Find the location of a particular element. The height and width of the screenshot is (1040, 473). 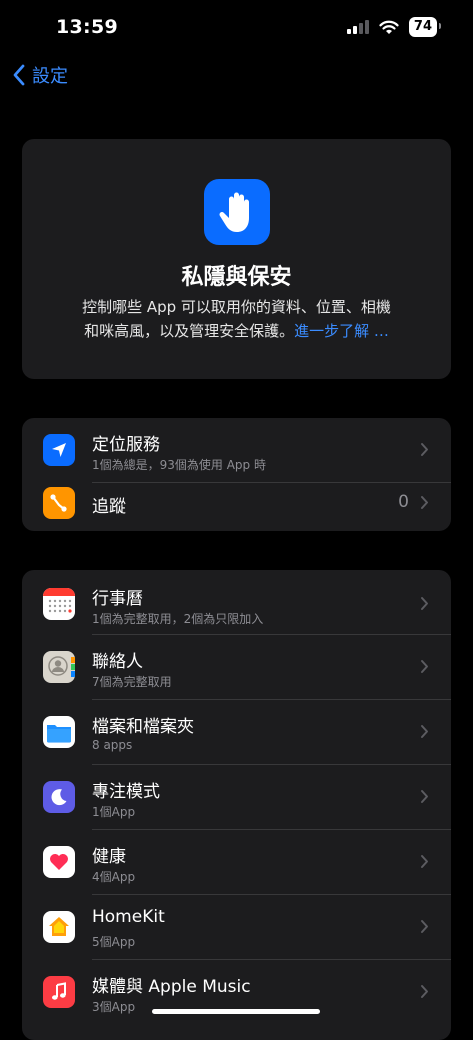

row-health: 健康 4個App is located at coordinates (236, 862).